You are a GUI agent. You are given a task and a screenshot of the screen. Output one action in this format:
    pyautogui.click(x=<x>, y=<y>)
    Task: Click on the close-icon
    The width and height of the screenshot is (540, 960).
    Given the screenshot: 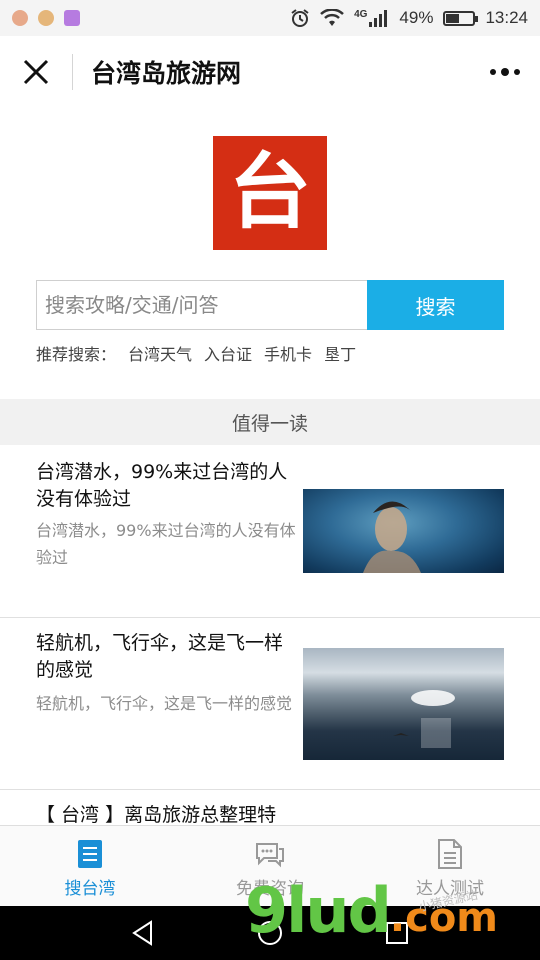 What is the action you would take?
    pyautogui.click(x=36, y=72)
    